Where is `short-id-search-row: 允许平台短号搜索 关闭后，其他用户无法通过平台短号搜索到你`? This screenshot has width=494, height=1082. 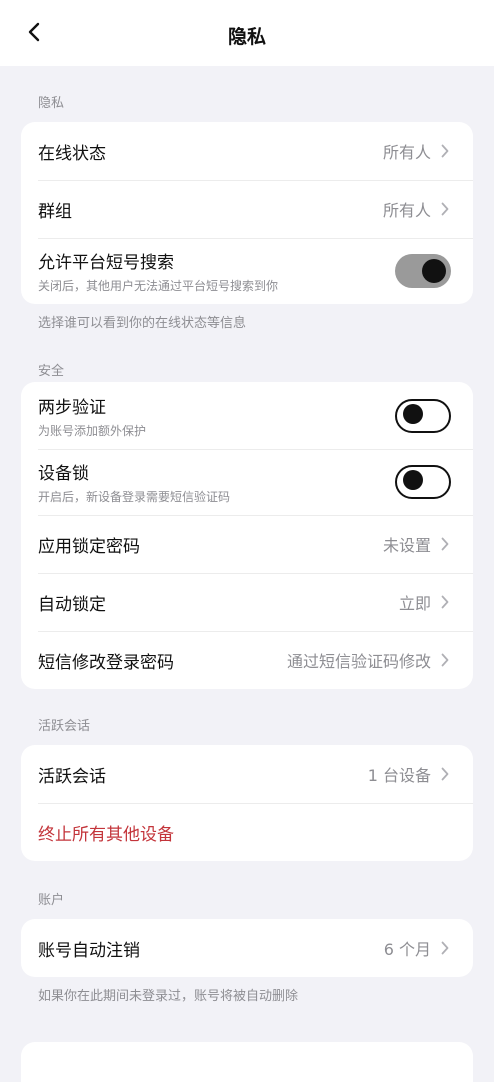
short-id-search-row: 允许平台短号搜索 关闭后，其他用户无法通过平台短号搜索到你 is located at coordinates (247, 271).